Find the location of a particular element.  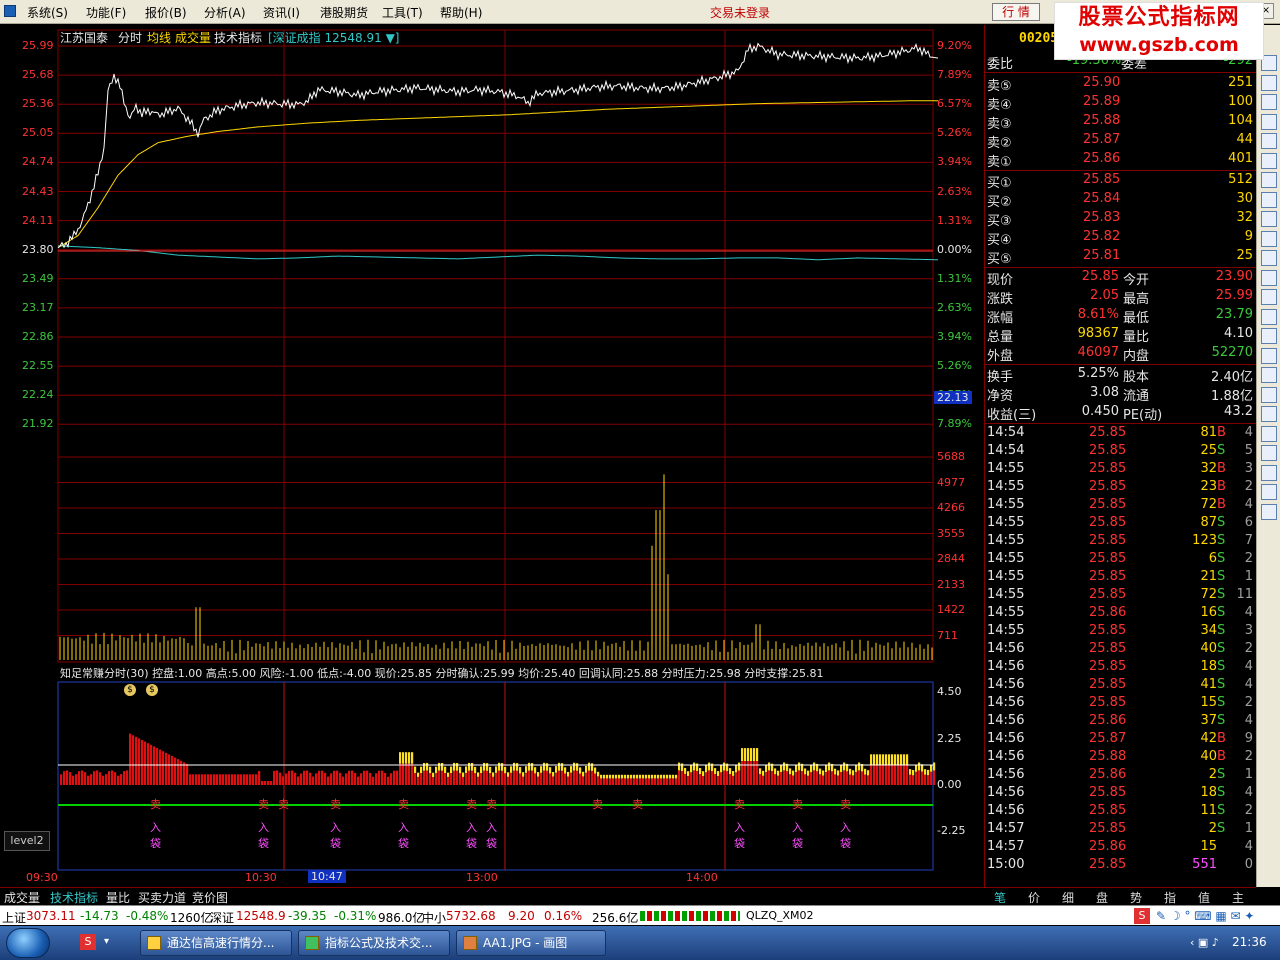

tick-row: 14:56 25.85 40 S 2 is located at coordinates (1121, 650).